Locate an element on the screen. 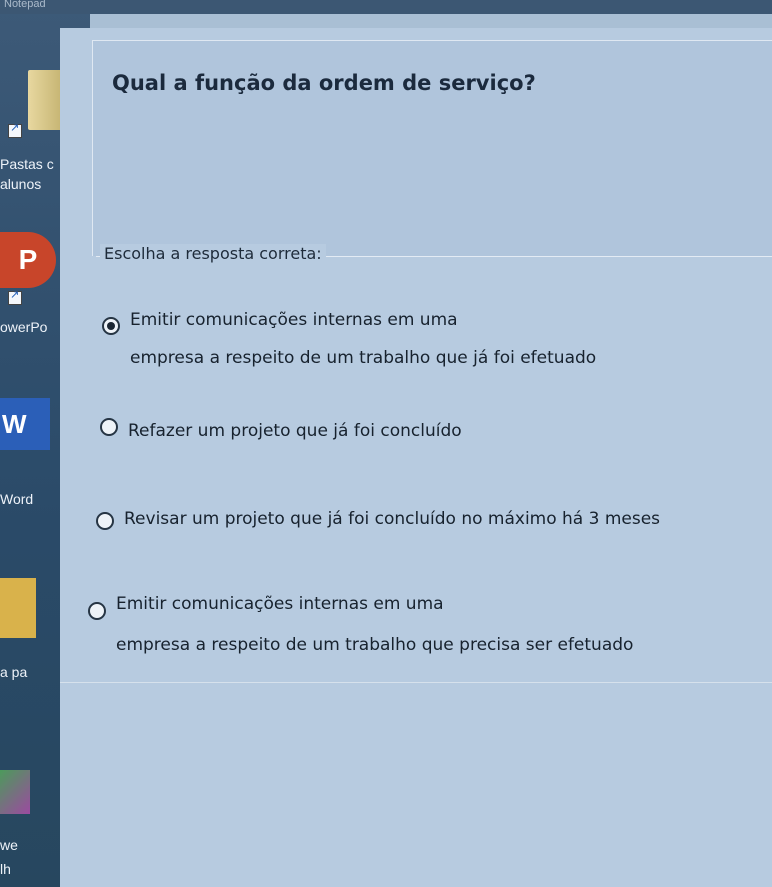 The width and height of the screenshot is (772, 887). title-bar: Notepad is located at coordinates (386, 7).